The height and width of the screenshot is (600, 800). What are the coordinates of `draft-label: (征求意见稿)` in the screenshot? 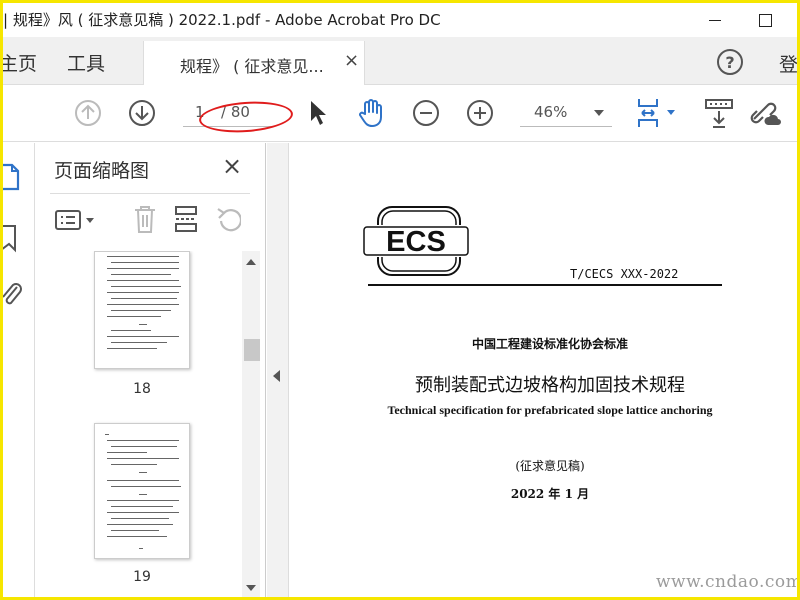 It's located at (550, 466).